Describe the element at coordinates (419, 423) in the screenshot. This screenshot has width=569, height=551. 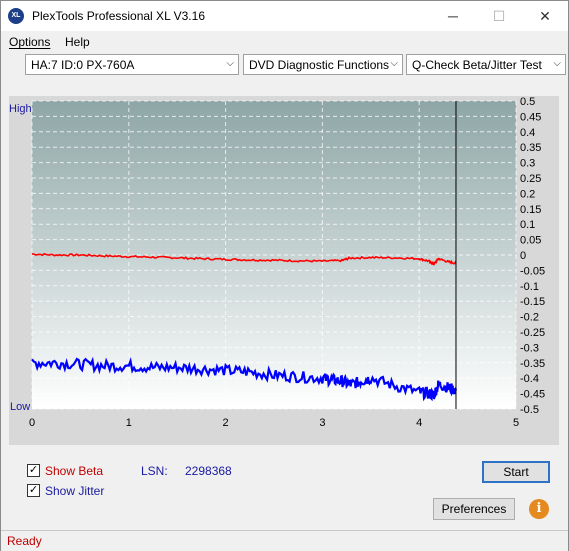
I see `x-tick-label: 4` at that location.